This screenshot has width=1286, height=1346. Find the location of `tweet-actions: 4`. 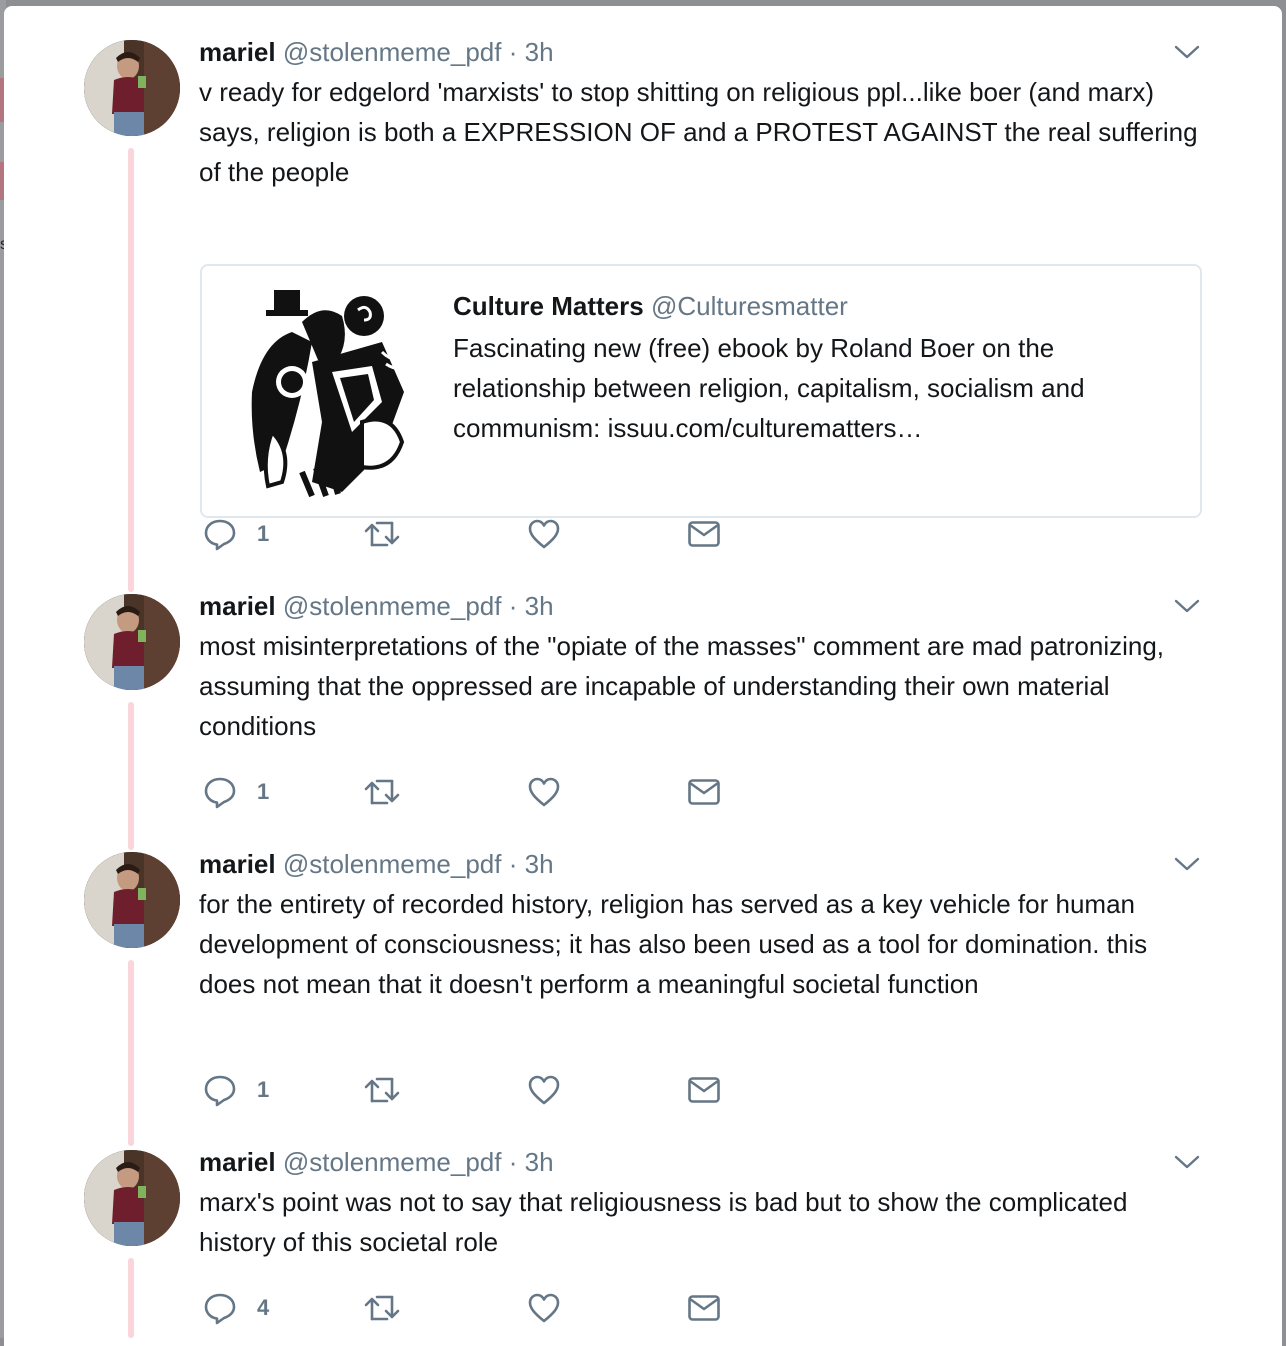

tweet-actions: 4 is located at coordinates (479, 1308).